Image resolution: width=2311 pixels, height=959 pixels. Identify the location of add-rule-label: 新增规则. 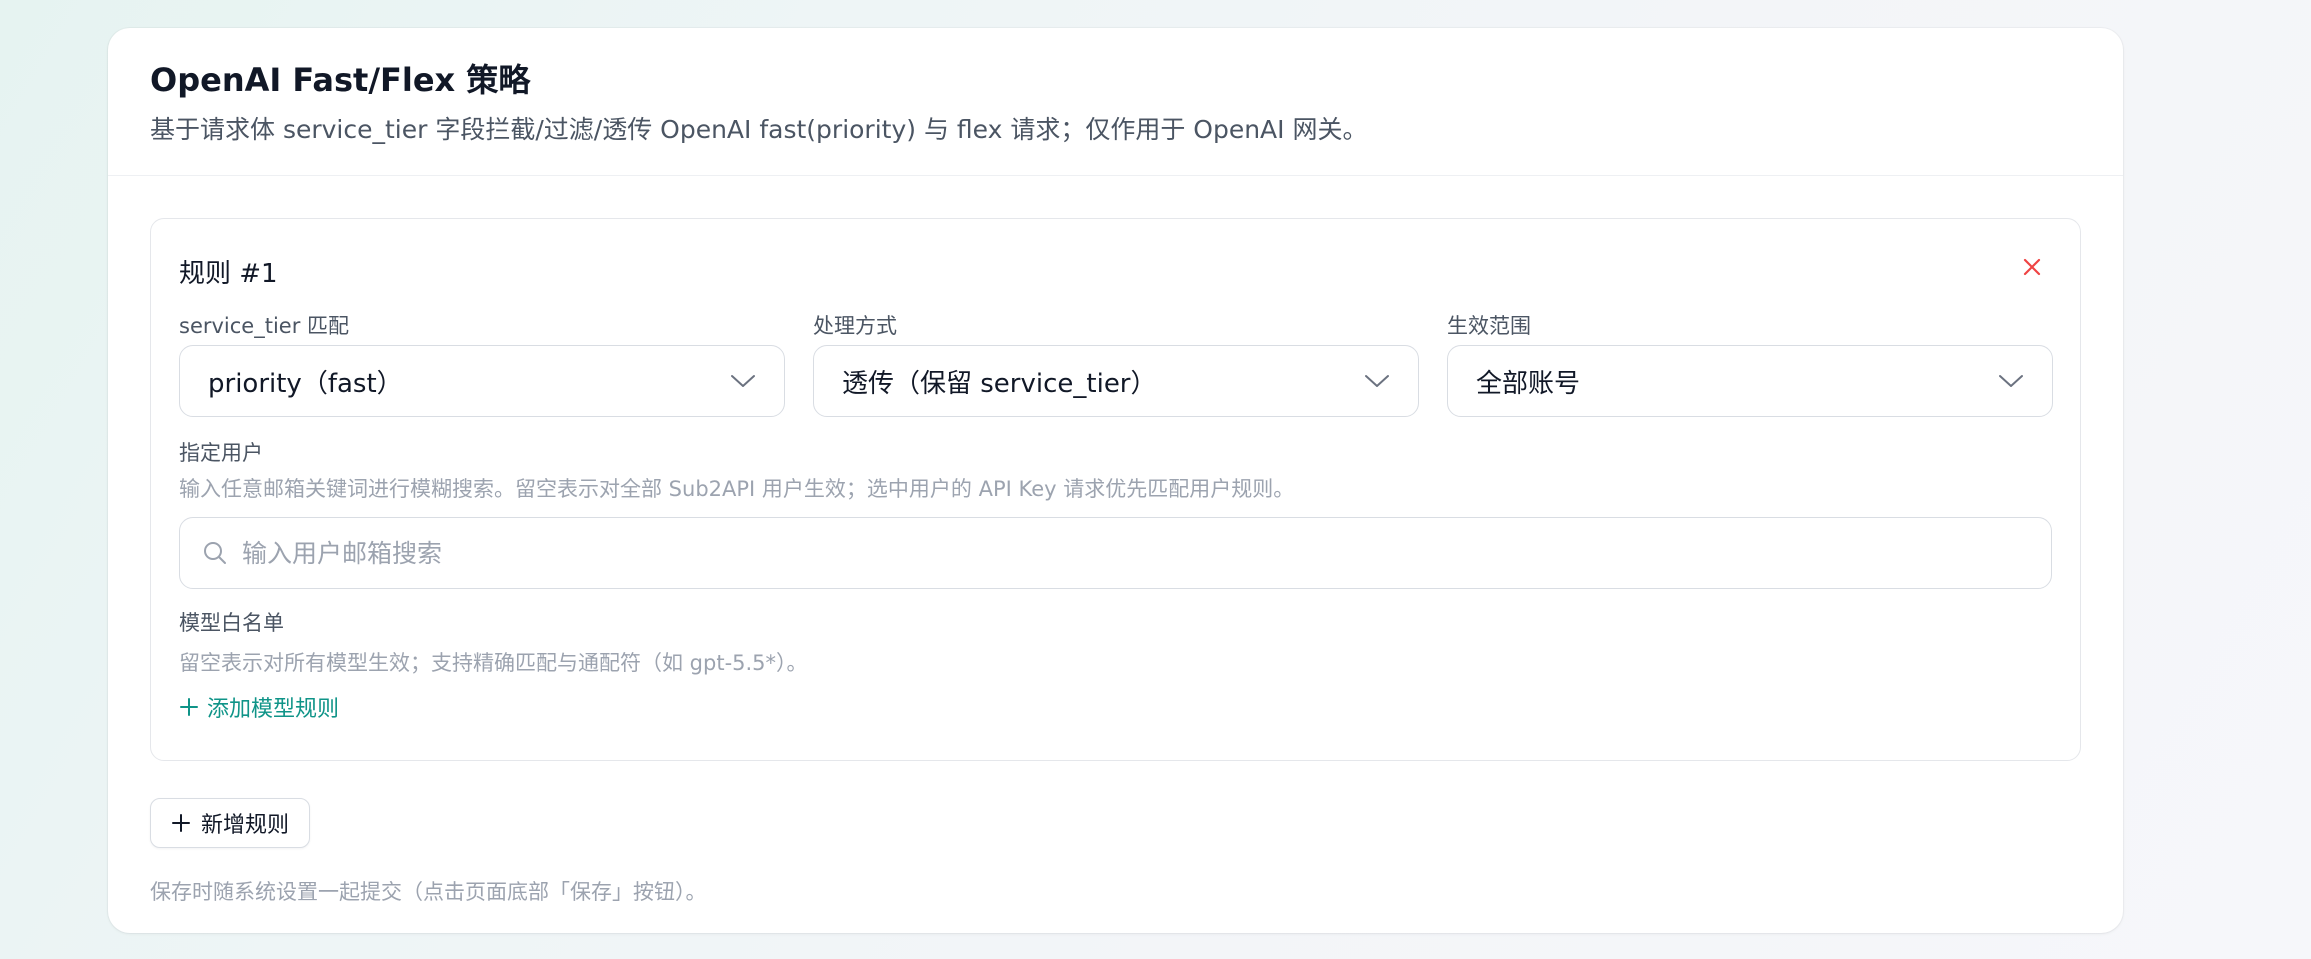
(245, 825).